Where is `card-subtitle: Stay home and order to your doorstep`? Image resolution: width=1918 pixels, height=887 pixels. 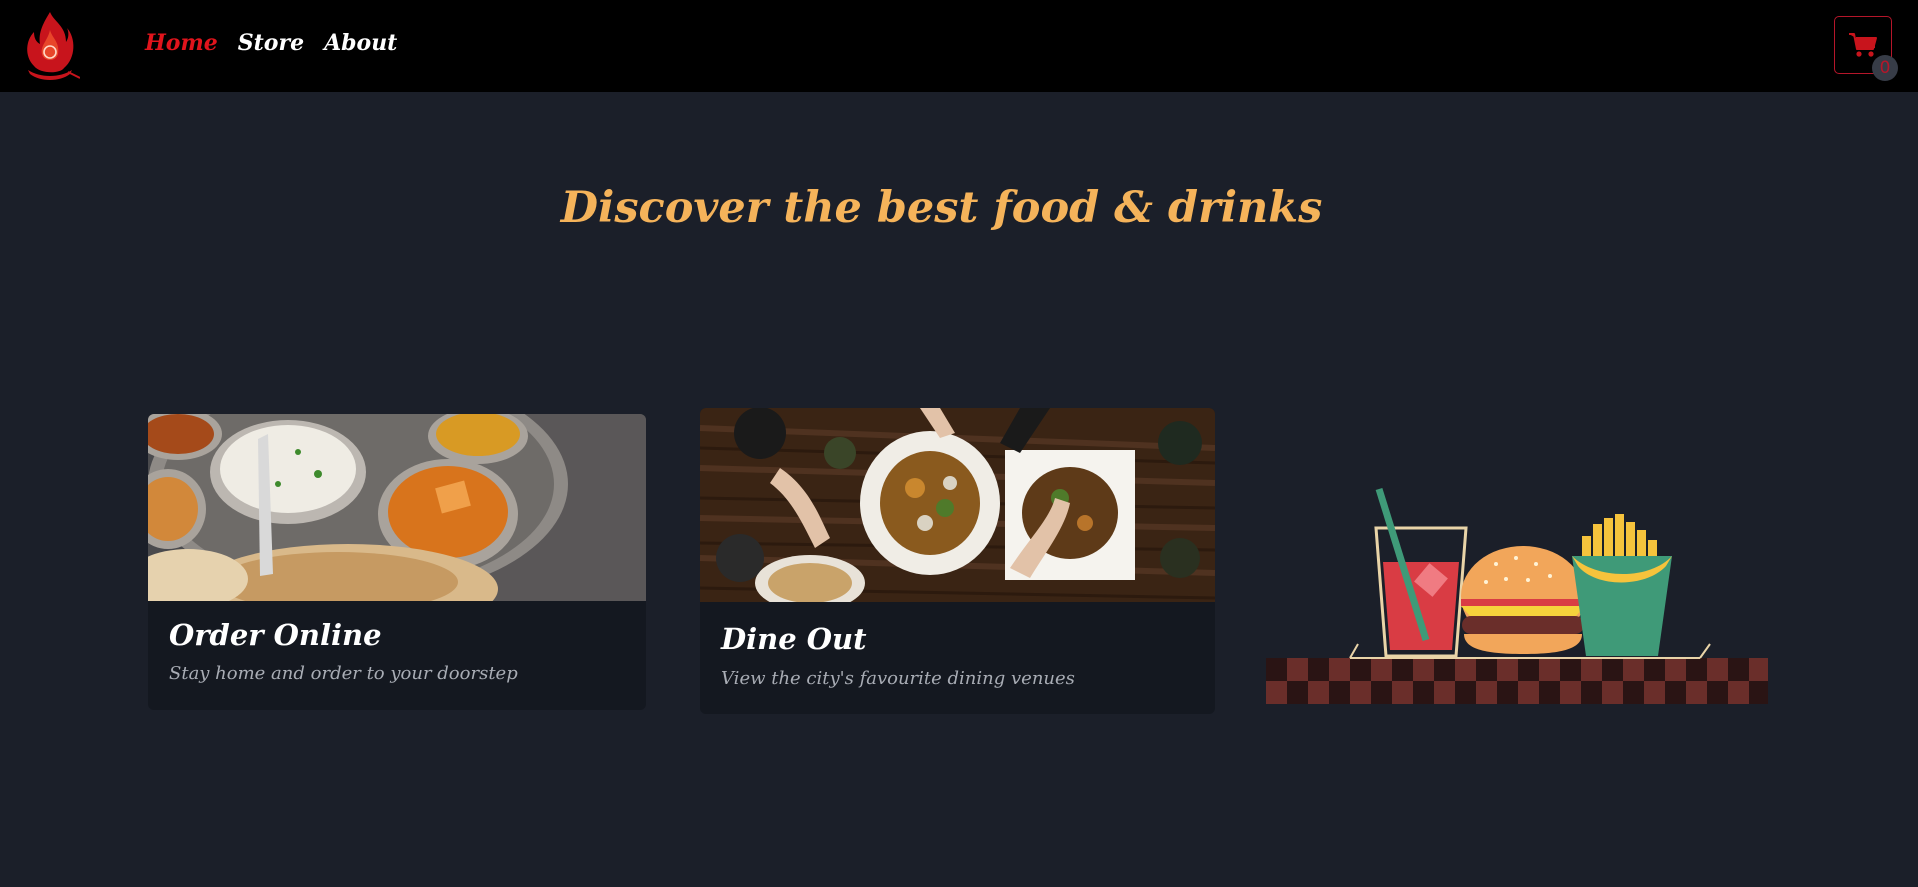 card-subtitle: Stay home and order to your doorstep is located at coordinates (343, 673).